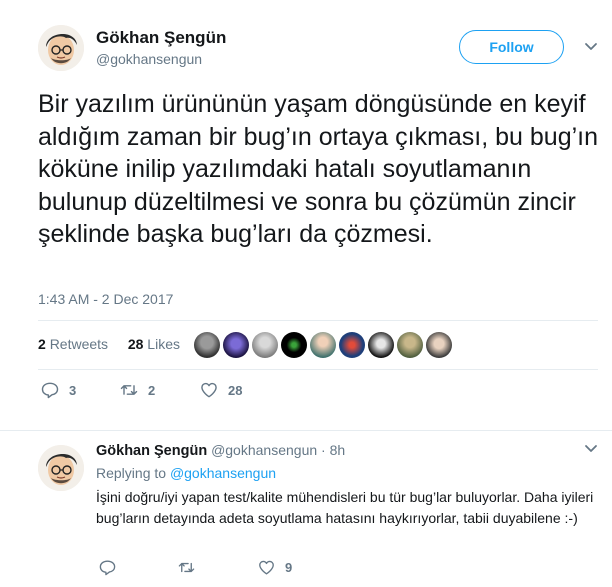 The height and width of the screenshot is (587, 612). What do you see at coordinates (79, 344) in the screenshot?
I see `retweet-label: Retweets` at bounding box center [79, 344].